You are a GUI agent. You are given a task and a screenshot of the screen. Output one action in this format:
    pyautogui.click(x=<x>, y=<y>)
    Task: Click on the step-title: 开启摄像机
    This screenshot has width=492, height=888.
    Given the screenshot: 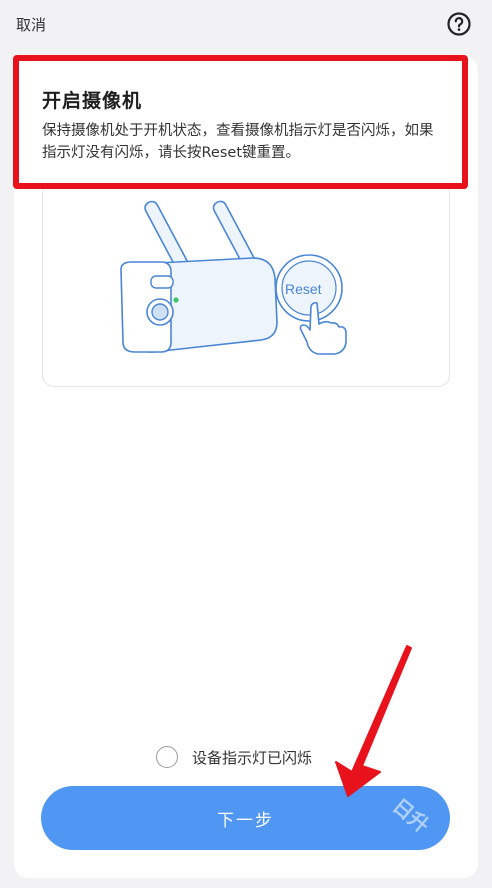 What is the action you would take?
    pyautogui.click(x=92, y=101)
    